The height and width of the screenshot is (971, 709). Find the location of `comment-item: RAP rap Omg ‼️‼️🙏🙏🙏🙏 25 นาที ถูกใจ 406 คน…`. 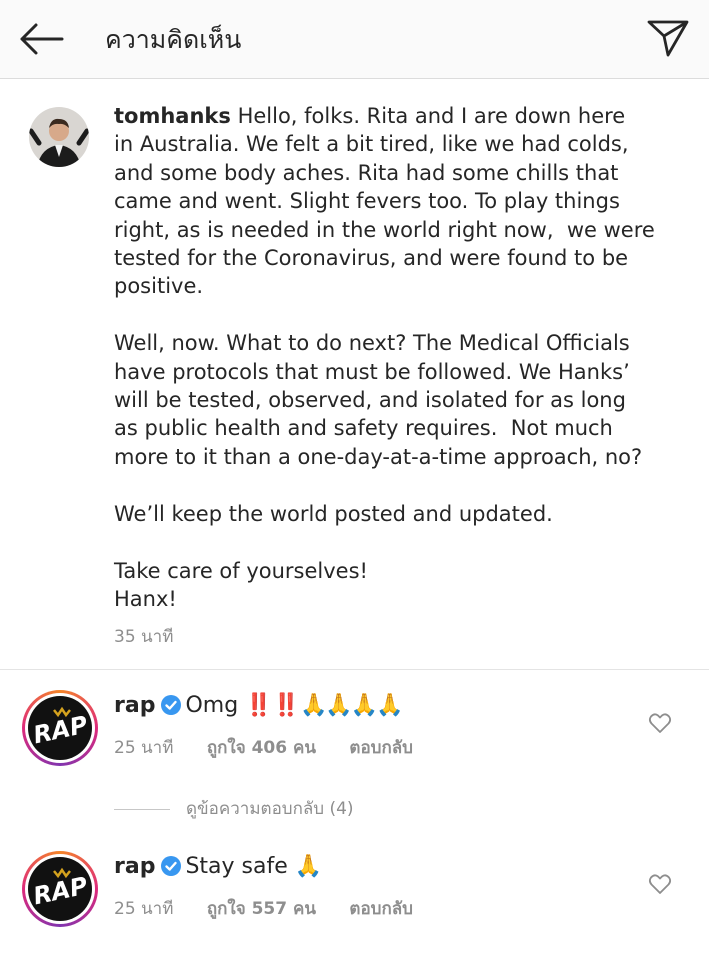

comment-item: RAP rap Omg ‼️‼️🙏🙏🙏🙏 25 นาที ถูกใจ 406 คน… is located at coordinates (354, 750).